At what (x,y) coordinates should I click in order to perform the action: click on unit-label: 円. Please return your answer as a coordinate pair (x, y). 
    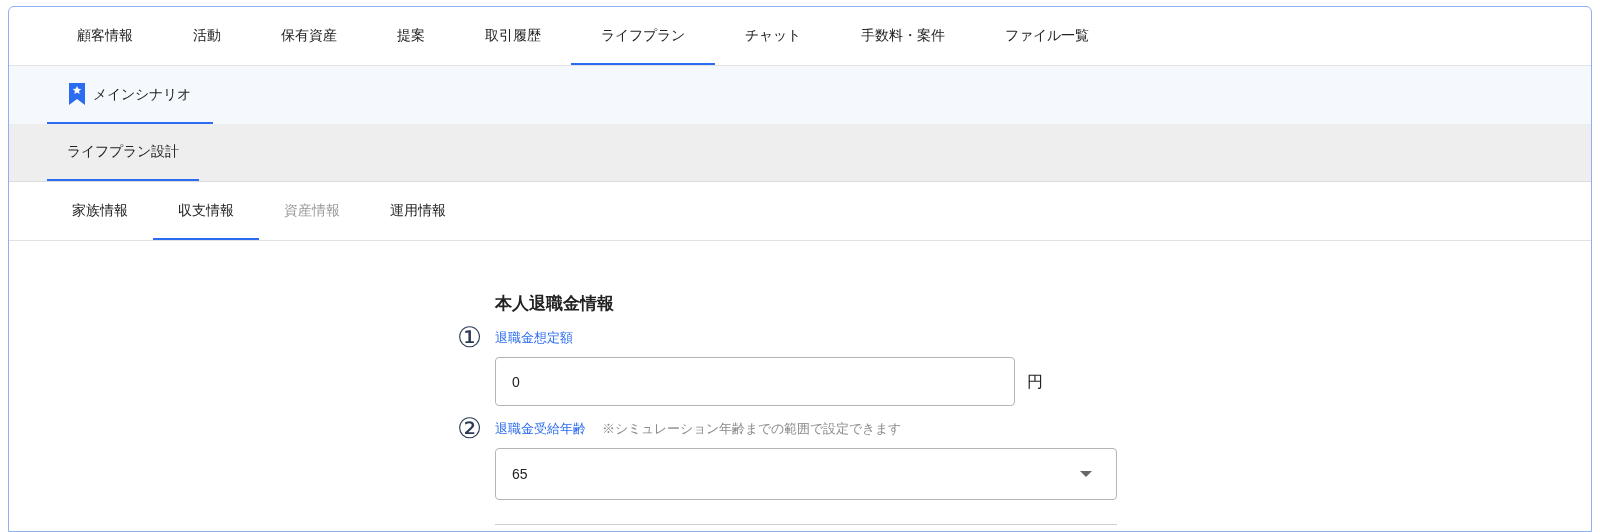
    Looking at the image, I should click on (1035, 381).